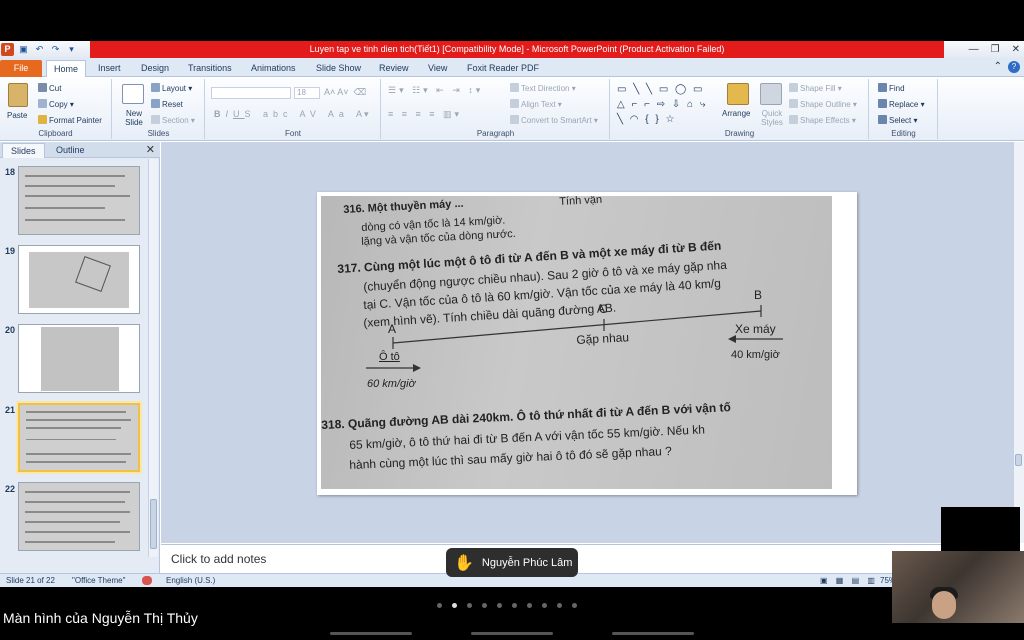  Describe the element at coordinates (134, 118) in the screenshot. I see `new-slide-button: New Slide` at that location.